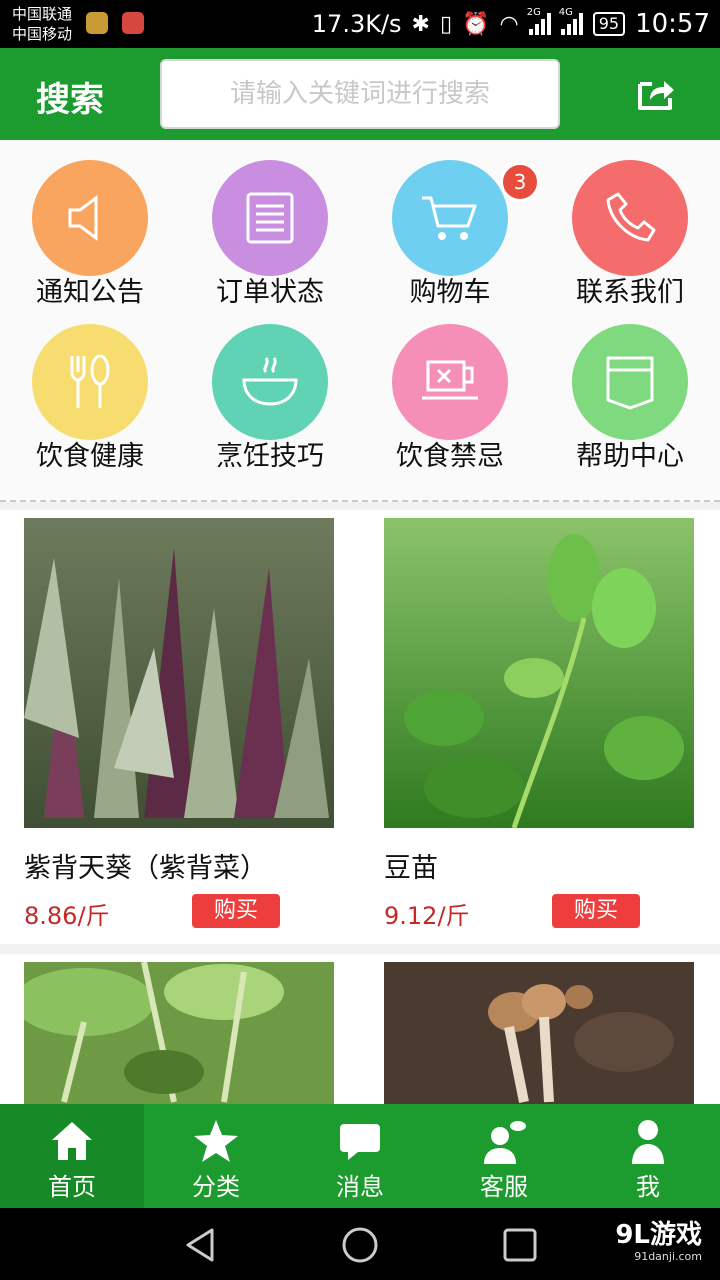 The width and height of the screenshot is (720, 1280). I want to click on menu-item-order-status: 订单状态, so click(270, 224).